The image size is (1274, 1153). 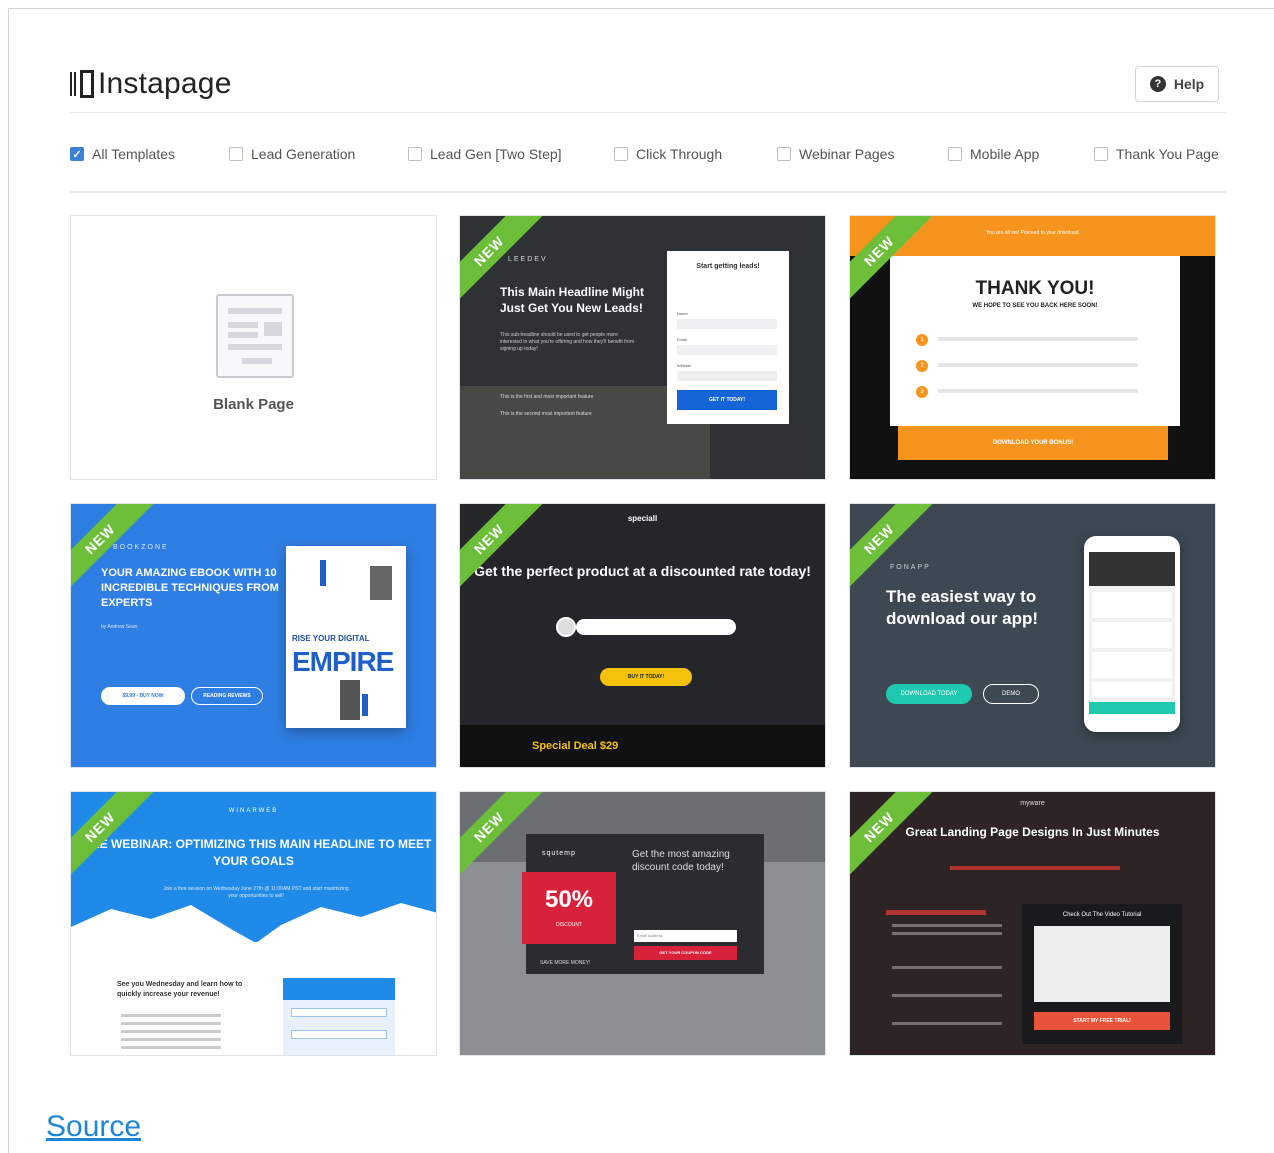 I want to click on blank-page-label: Blank Page, so click(x=253, y=404).